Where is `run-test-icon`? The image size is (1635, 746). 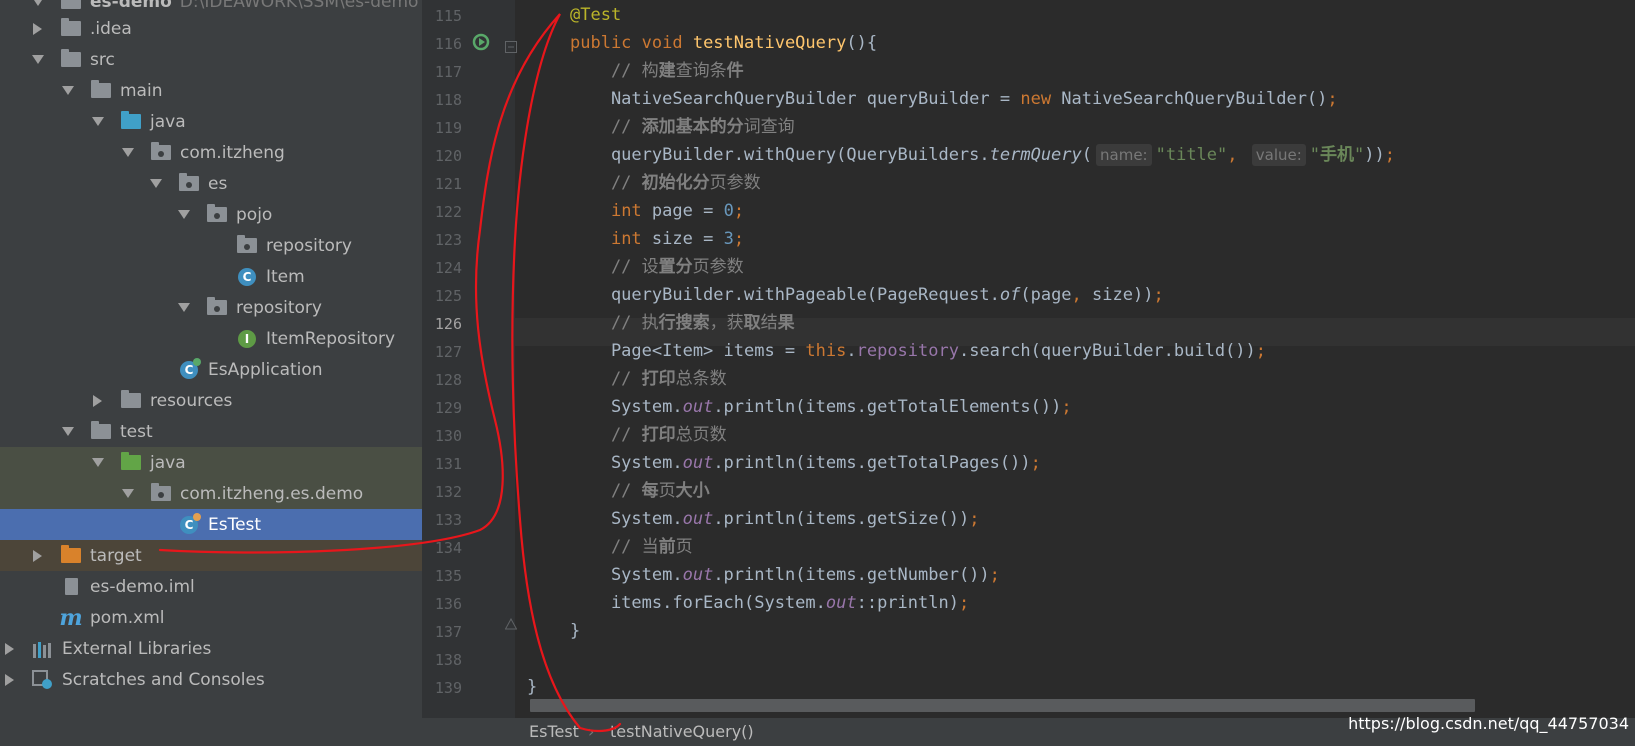 run-test-icon is located at coordinates (481, 42).